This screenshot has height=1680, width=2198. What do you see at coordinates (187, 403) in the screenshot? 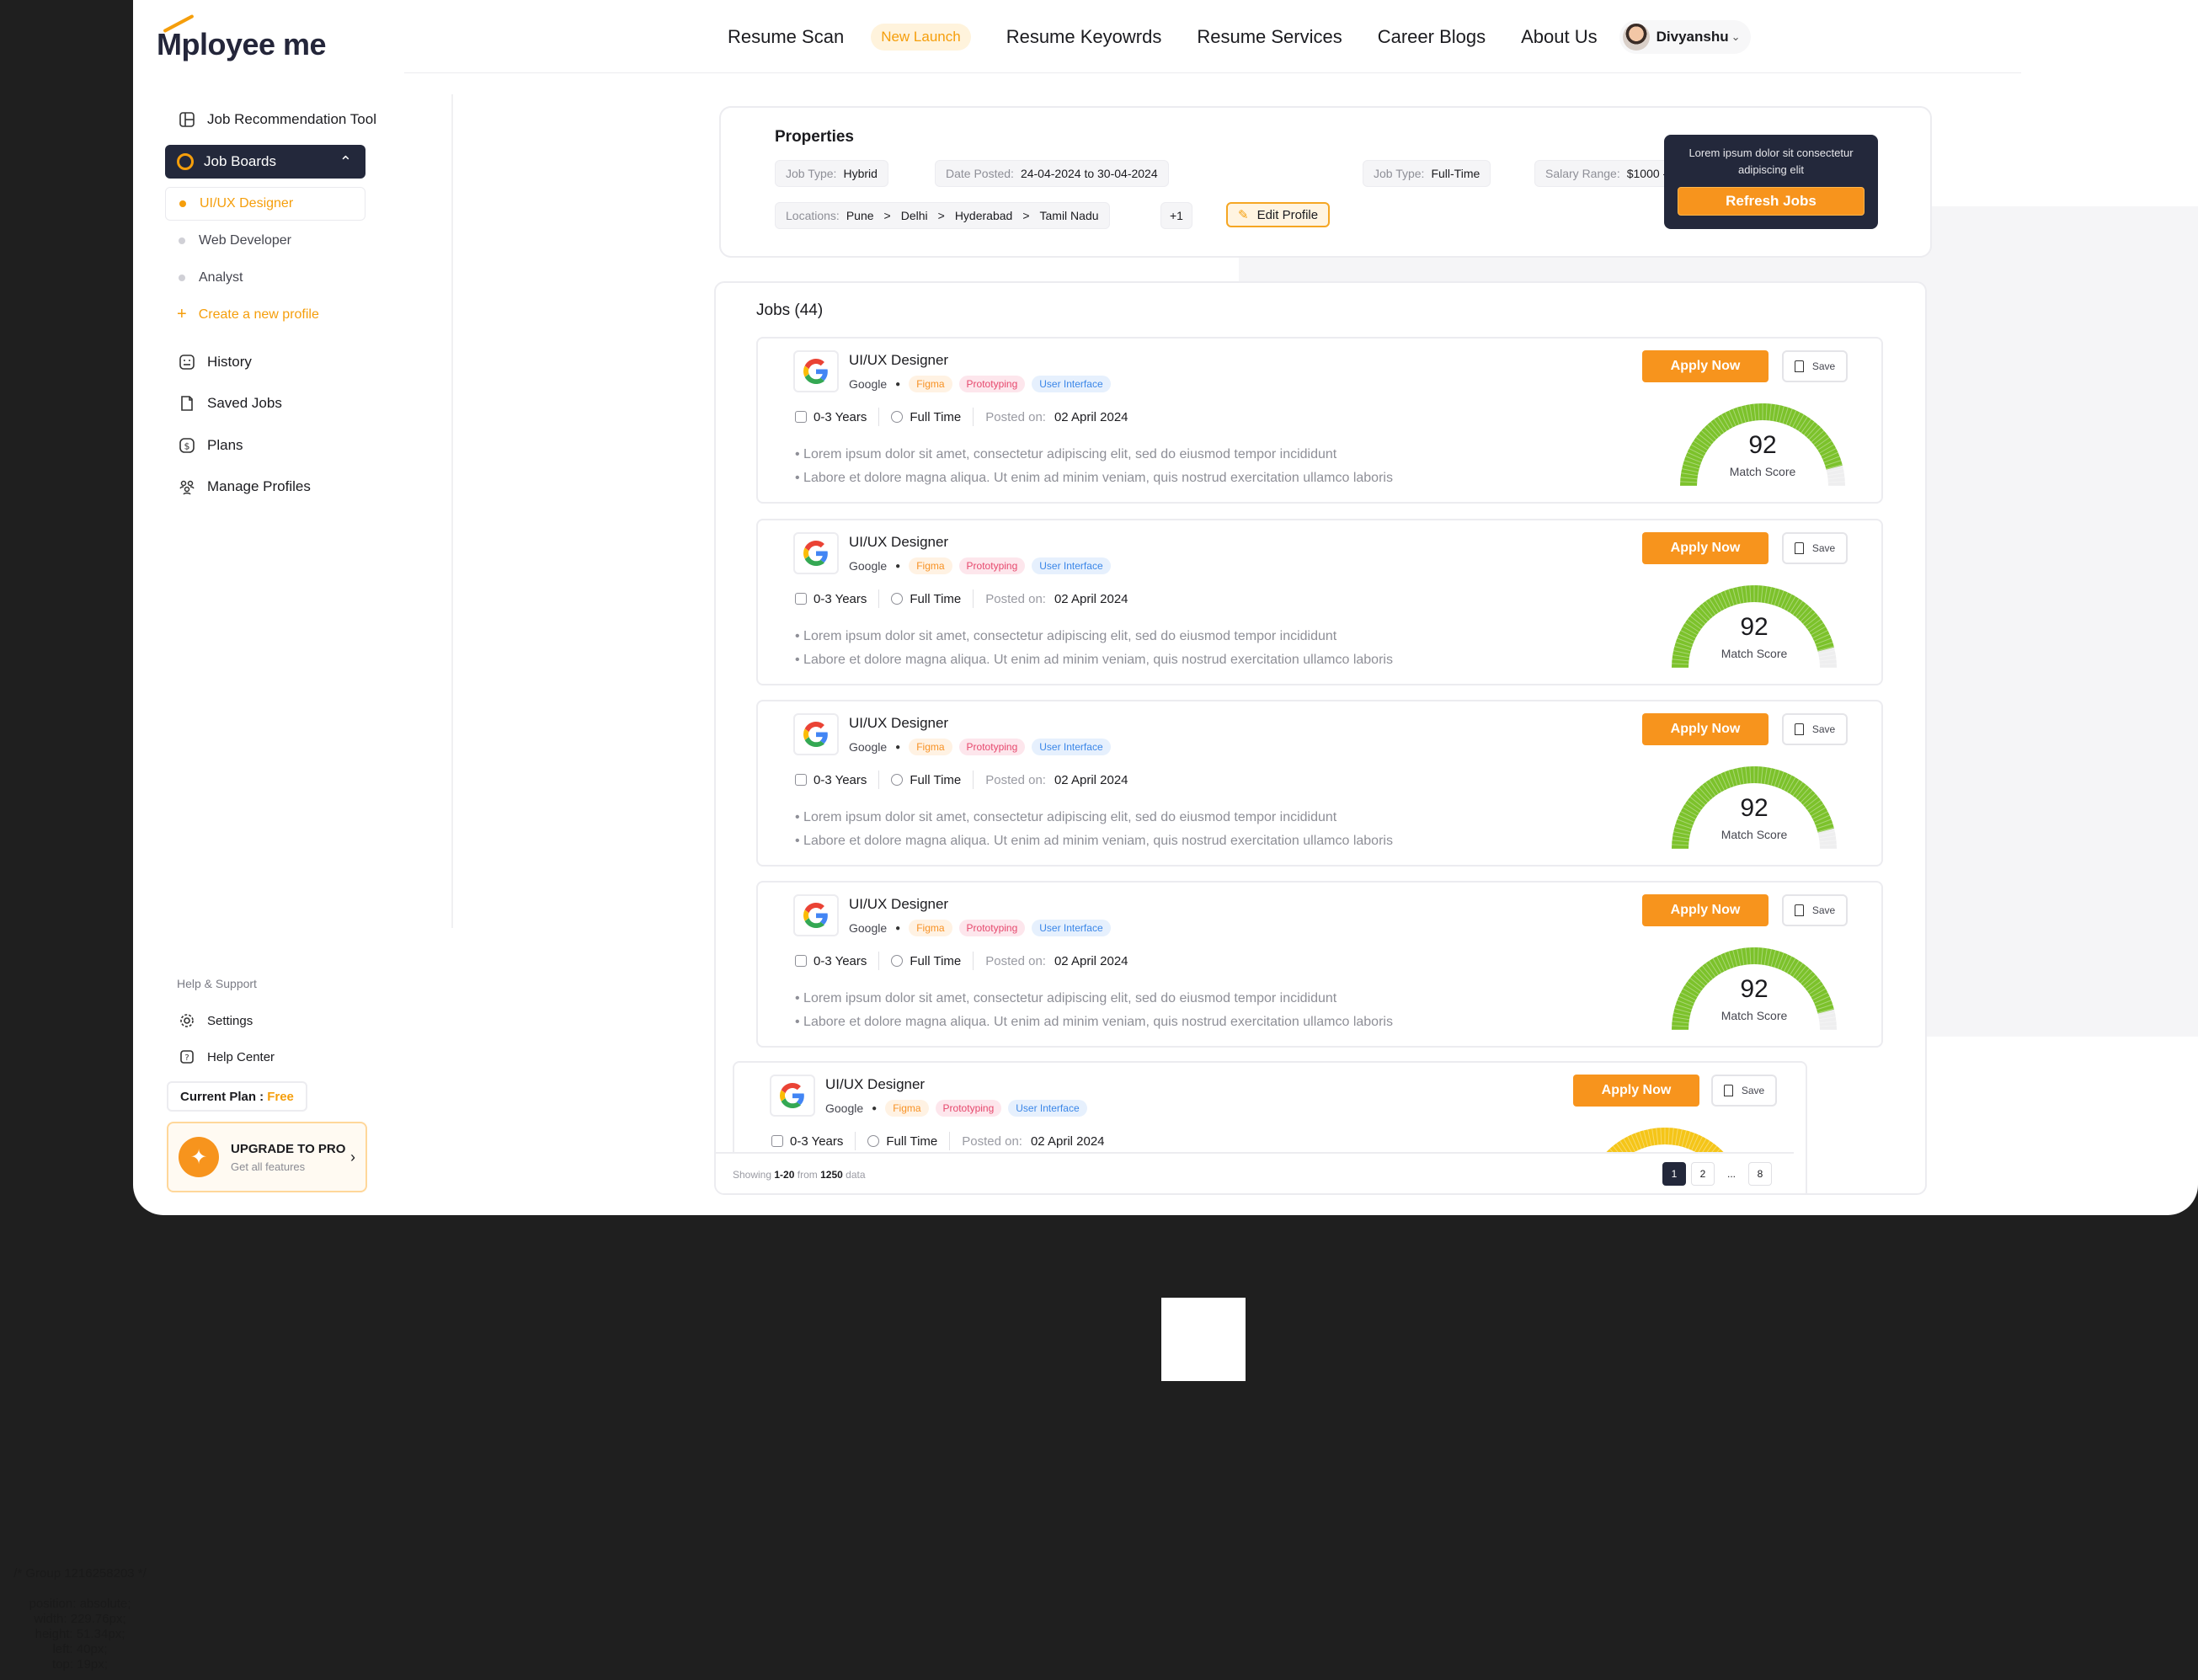
I see `saved-jobs-icon` at bounding box center [187, 403].